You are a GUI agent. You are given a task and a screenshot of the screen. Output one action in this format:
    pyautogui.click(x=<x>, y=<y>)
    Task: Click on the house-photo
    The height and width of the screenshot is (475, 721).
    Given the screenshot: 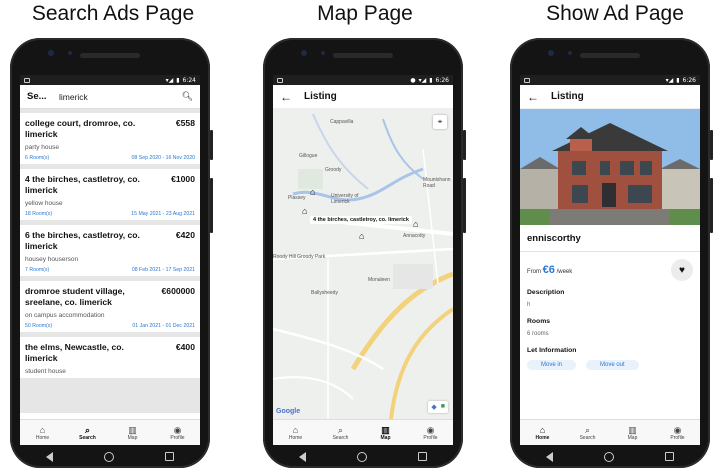 What is the action you would take?
    pyautogui.click(x=610, y=167)
    